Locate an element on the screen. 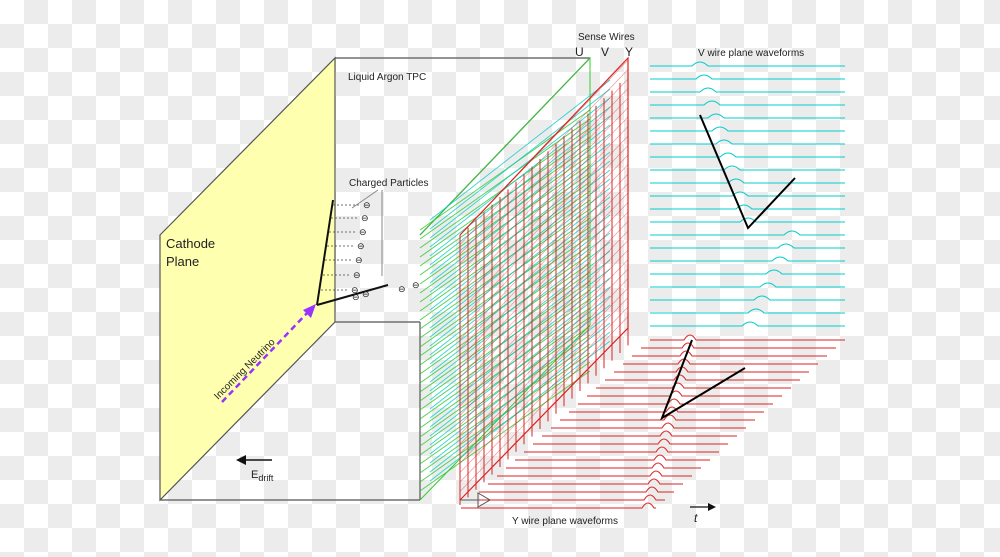 The width and height of the screenshot is (1000, 557). e-drift-arrow is located at coordinates (254, 460).